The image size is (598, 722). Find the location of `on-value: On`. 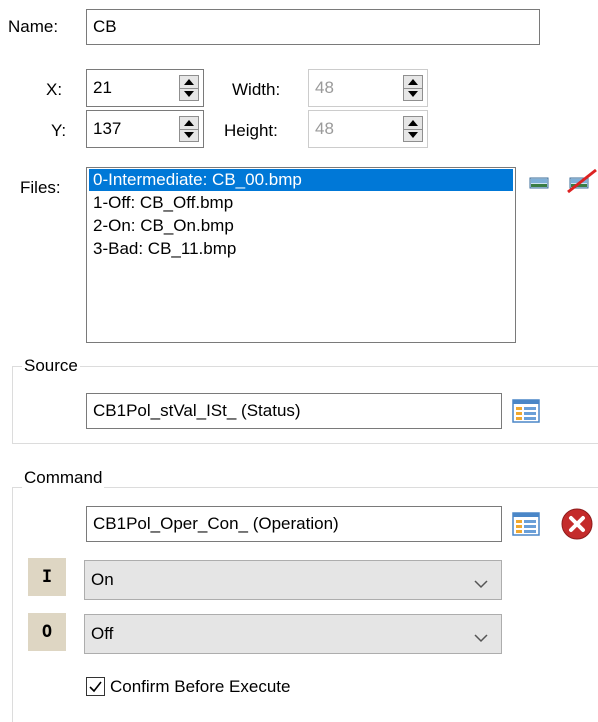

on-value: On is located at coordinates (102, 579).